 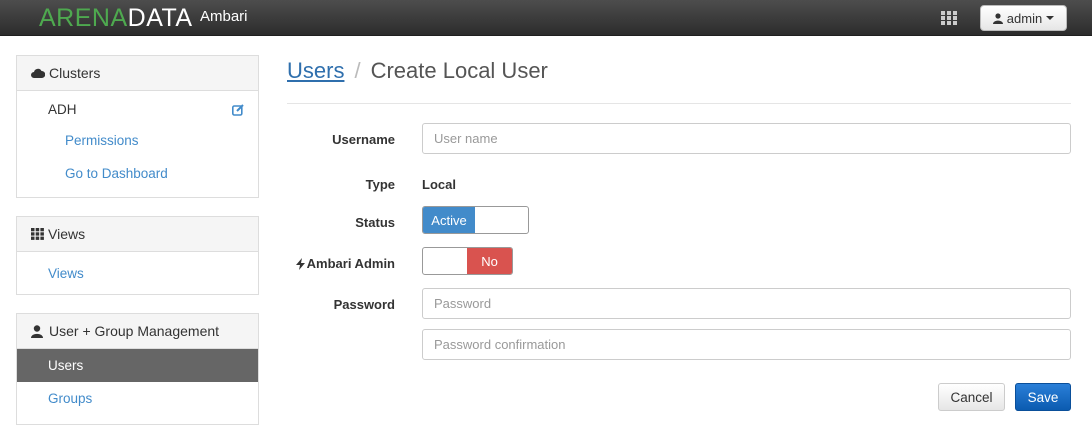 I want to click on sidebar-item-go-to-dashboard: Go to Dashboard, so click(x=137, y=173).